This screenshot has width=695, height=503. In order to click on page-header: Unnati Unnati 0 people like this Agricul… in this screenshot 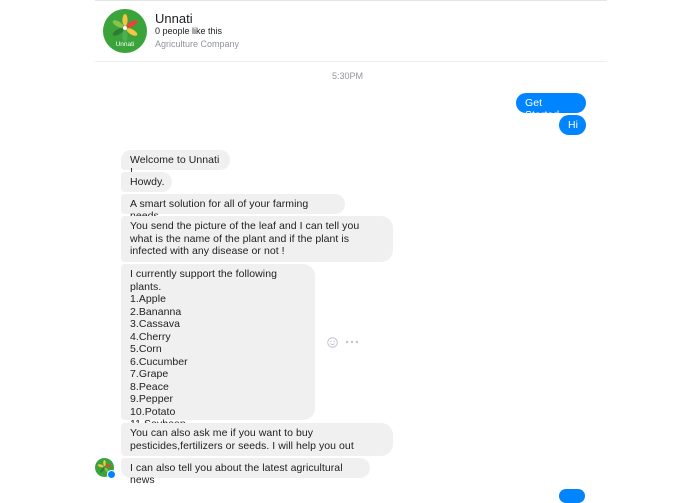, I will do `click(351, 31)`.